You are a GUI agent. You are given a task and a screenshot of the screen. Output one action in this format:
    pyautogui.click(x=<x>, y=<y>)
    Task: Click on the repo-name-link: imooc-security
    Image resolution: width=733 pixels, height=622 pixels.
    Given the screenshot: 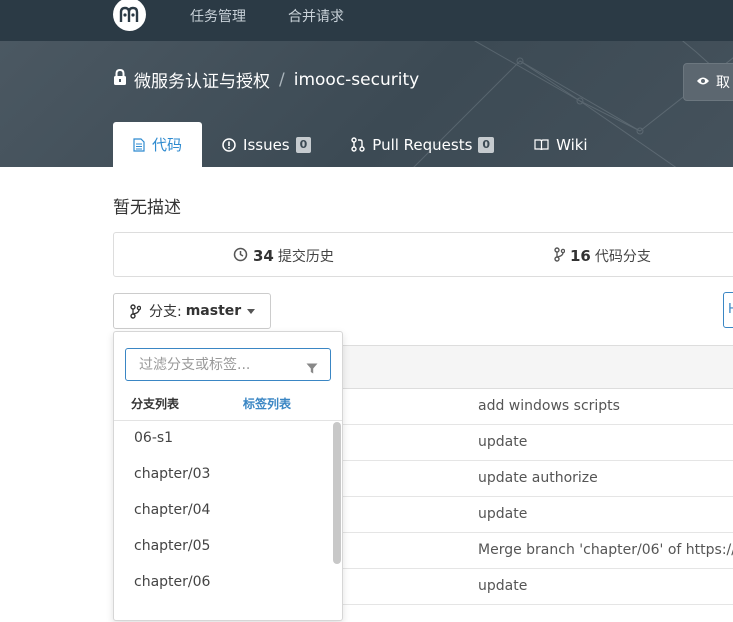 What is the action you would take?
    pyautogui.click(x=356, y=80)
    